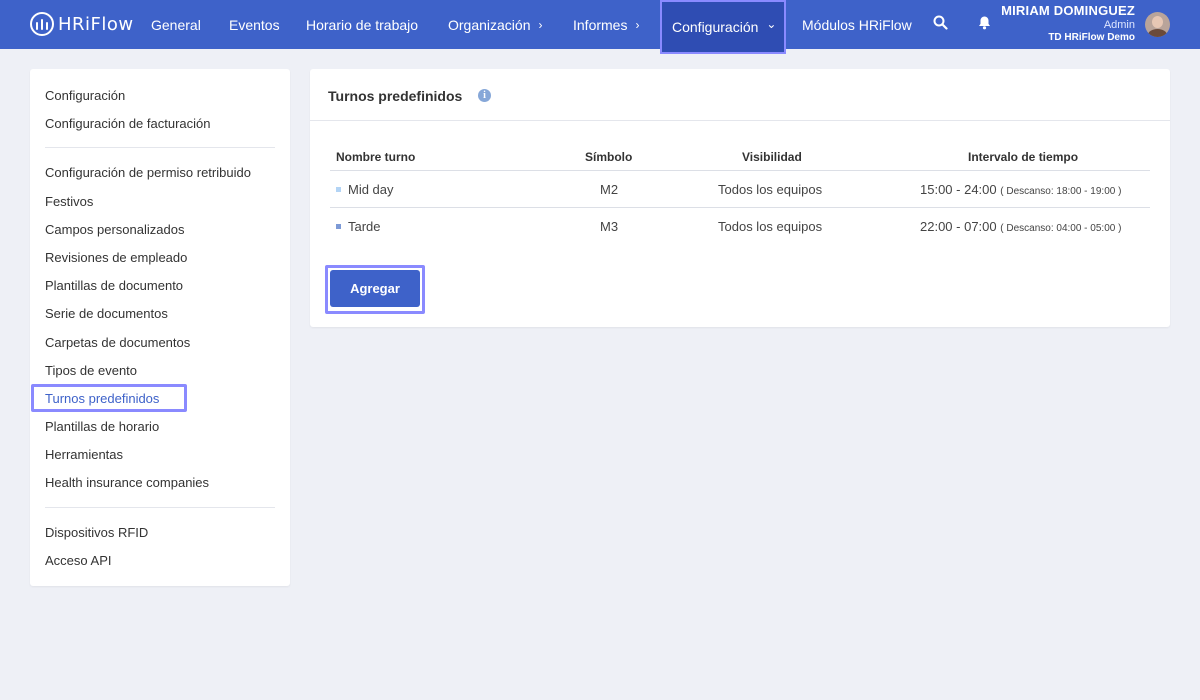 This screenshot has width=1200, height=700. What do you see at coordinates (1068, 23) in the screenshot?
I see `user-info: MIRIAM DOMINGUEZ Admin TD HRiFlow Demo` at bounding box center [1068, 23].